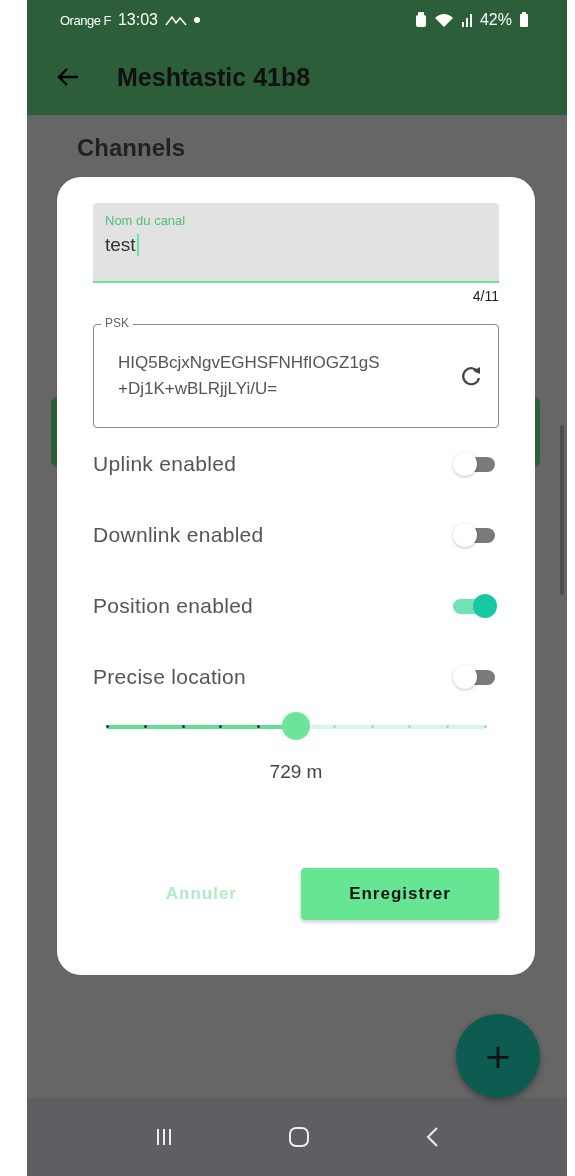 Image resolution: width=575 pixels, height=1176 pixels. What do you see at coordinates (466, 20) in the screenshot?
I see `signal-icon` at bounding box center [466, 20].